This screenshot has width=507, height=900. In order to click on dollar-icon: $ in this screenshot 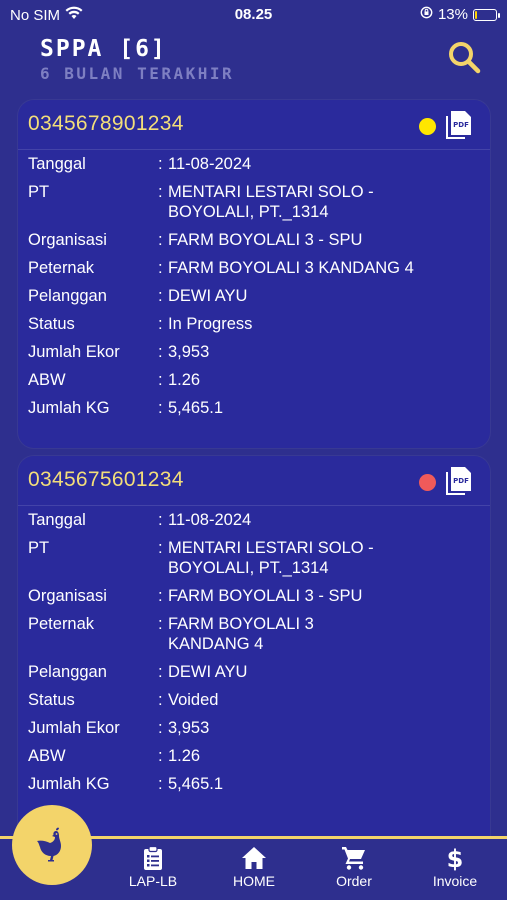, I will do `click(455, 858)`.